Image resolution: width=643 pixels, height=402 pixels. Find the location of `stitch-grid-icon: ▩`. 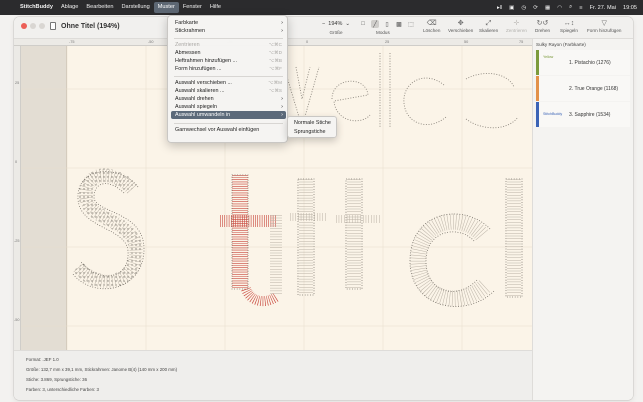

stitch-grid-icon: ▩ is located at coordinates (399, 24).